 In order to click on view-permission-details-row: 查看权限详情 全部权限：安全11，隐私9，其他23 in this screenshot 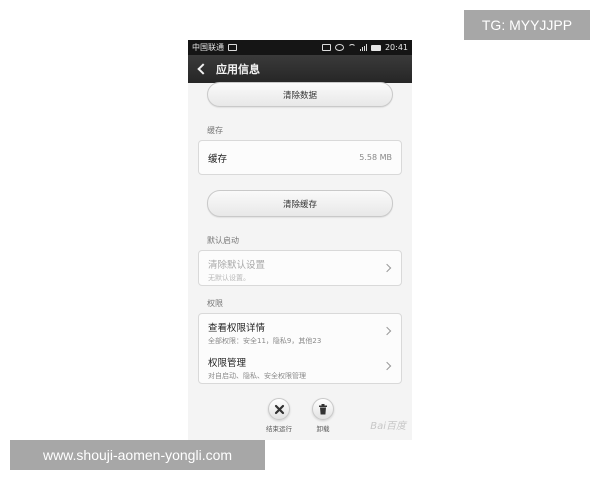, I will do `click(300, 331)`.